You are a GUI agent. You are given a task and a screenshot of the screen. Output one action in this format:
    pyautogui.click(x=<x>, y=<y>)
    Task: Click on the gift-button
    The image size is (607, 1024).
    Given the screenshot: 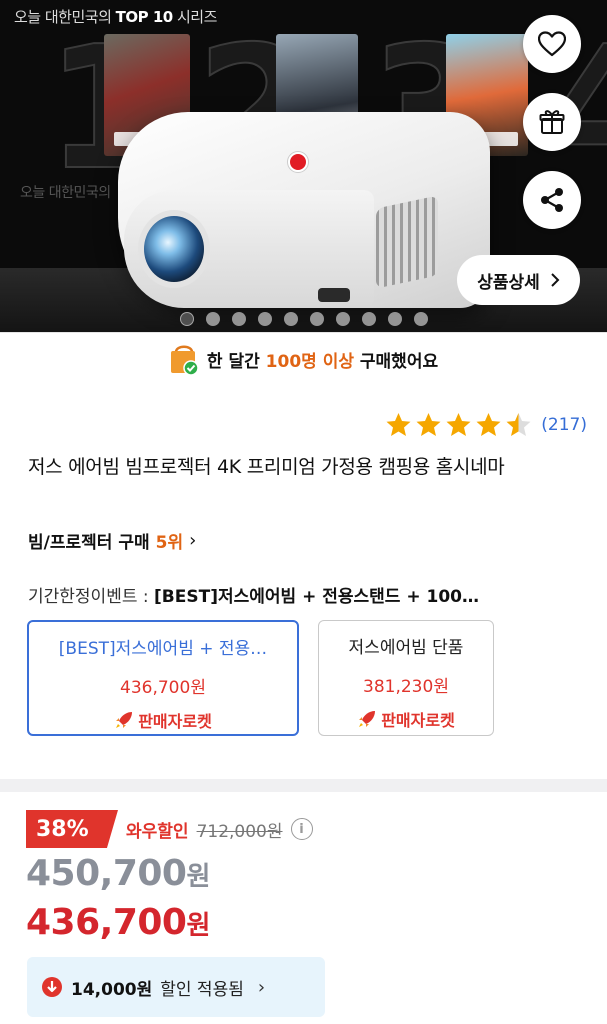 What is the action you would take?
    pyautogui.click(x=552, y=122)
    